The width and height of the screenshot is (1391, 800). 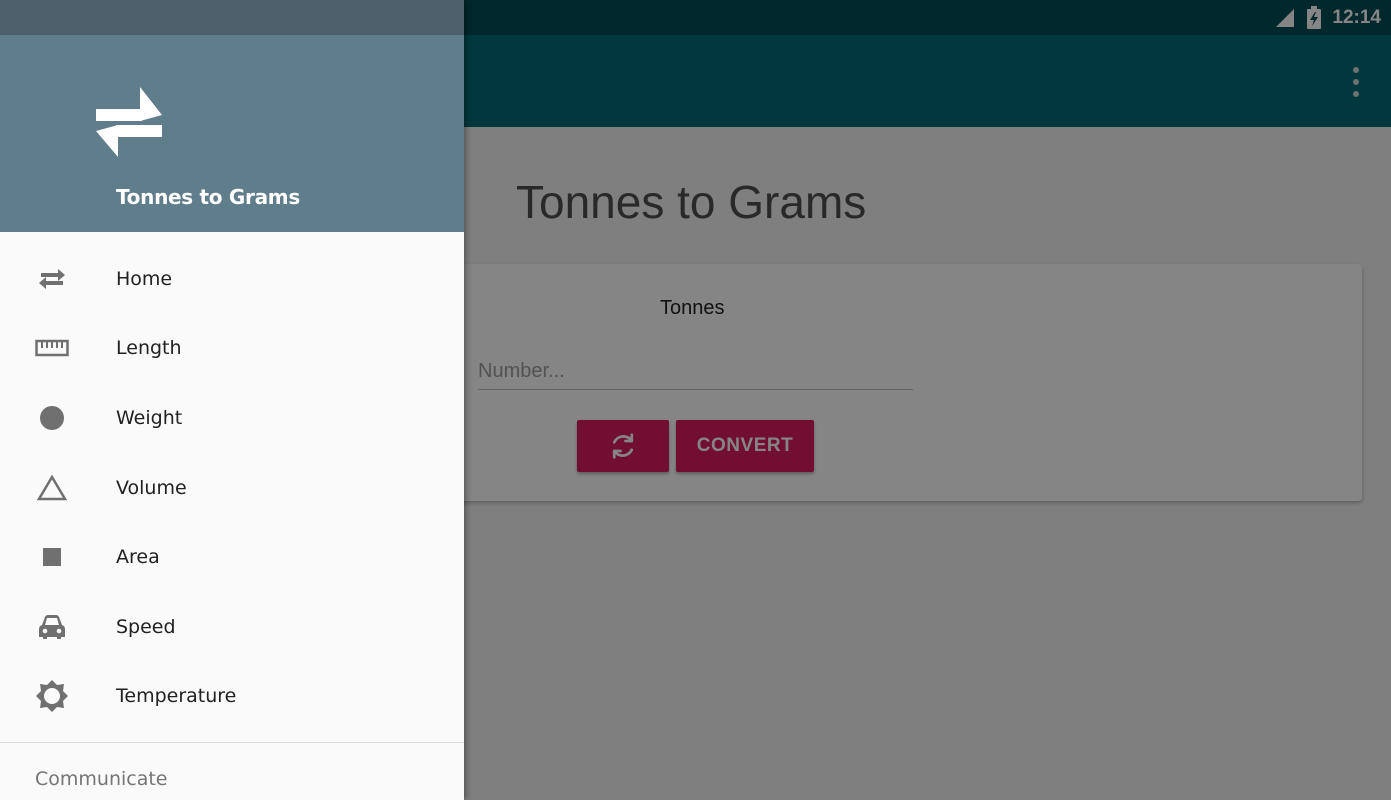 What do you see at coordinates (232, 742) in the screenshot?
I see `drawer-divider` at bounding box center [232, 742].